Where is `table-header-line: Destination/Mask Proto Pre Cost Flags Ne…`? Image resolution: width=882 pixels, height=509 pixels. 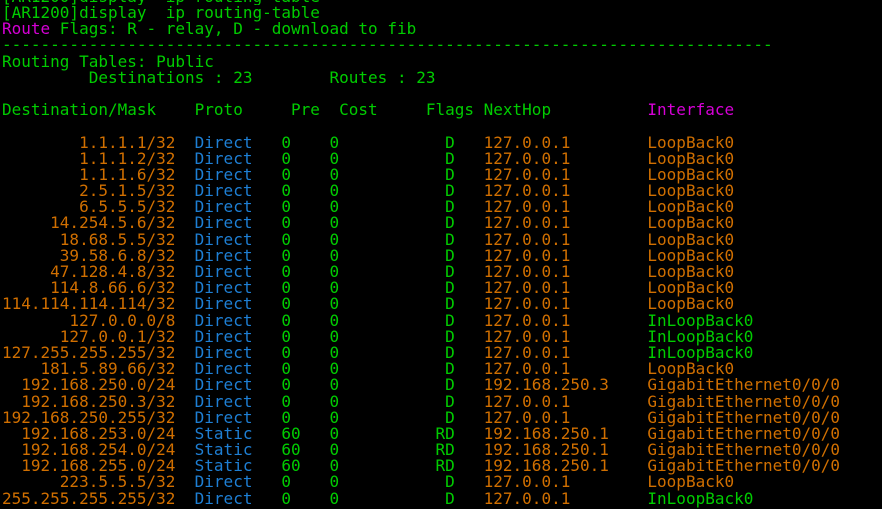 table-header-line: Destination/Mask Proto Pre Cost Flags Ne… is located at coordinates (442, 110).